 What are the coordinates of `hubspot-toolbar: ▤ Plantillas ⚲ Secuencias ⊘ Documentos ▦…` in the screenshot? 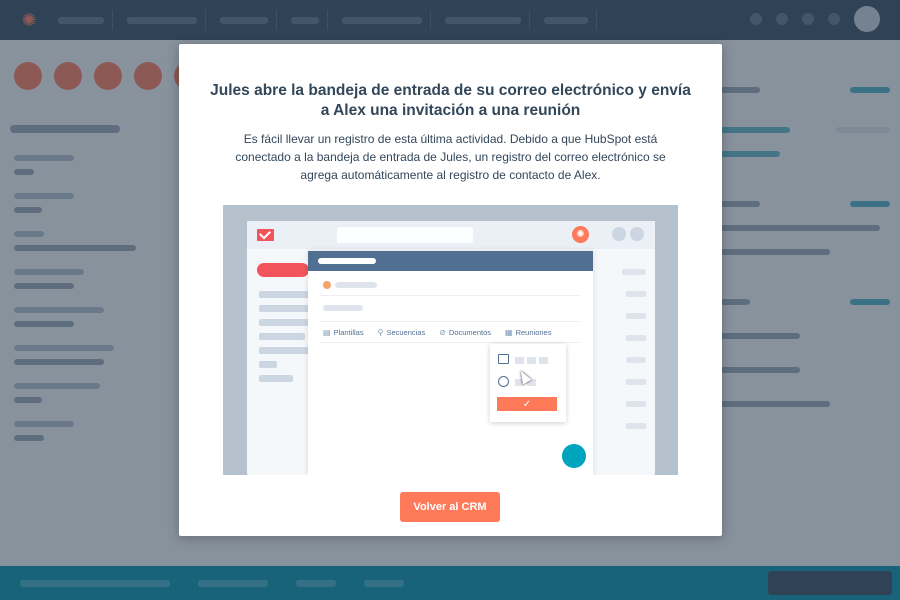 It's located at (437, 332).